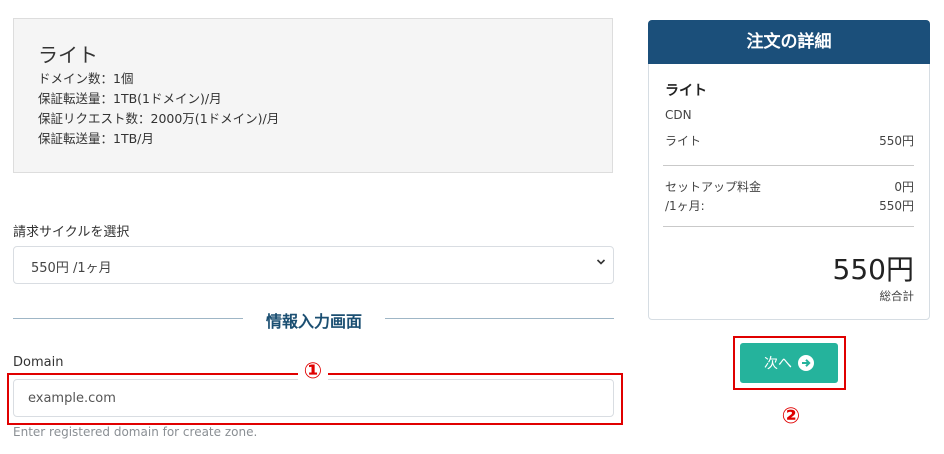 The height and width of the screenshot is (454, 944). I want to click on order-plan-price: 550円, so click(896, 141).